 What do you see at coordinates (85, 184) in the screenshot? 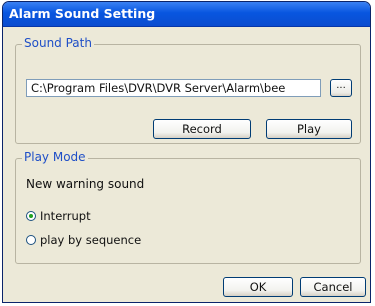
I see `new-warning-sound-label: New warning sound` at bounding box center [85, 184].